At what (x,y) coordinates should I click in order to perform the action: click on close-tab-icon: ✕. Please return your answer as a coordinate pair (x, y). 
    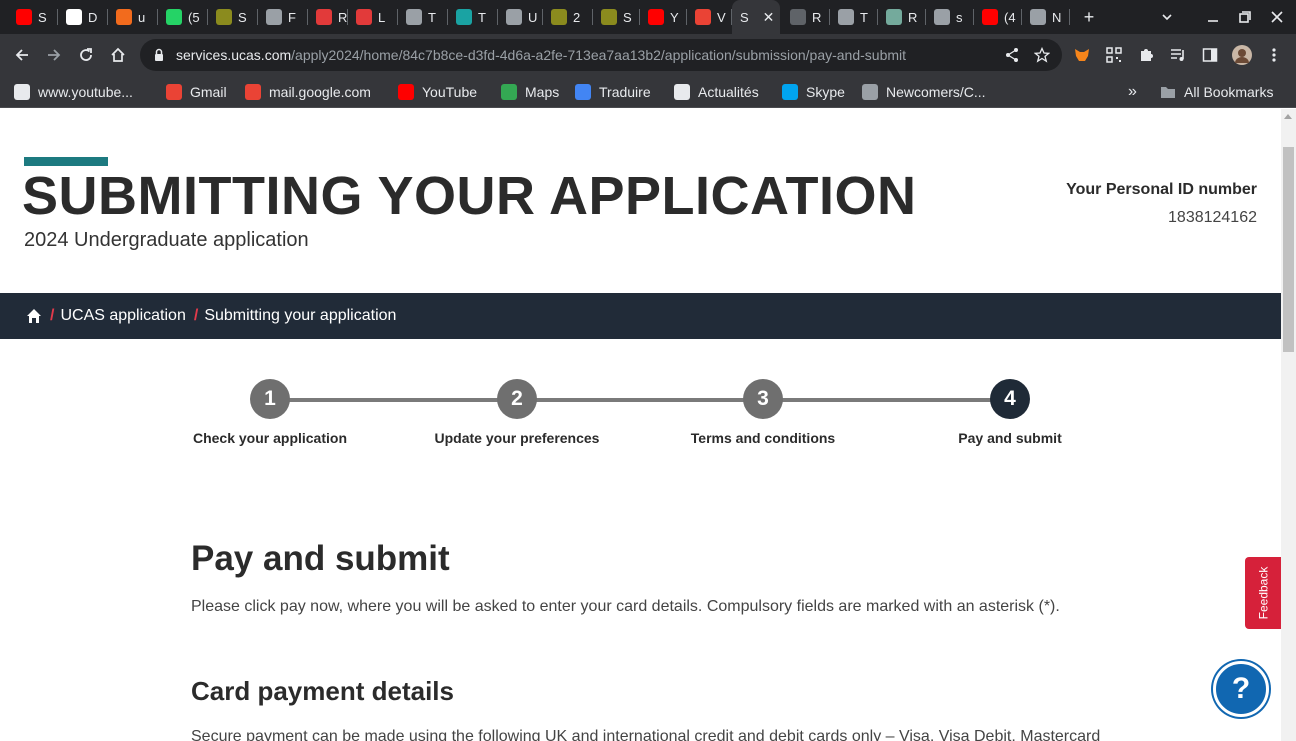
    Looking at the image, I should click on (769, 17).